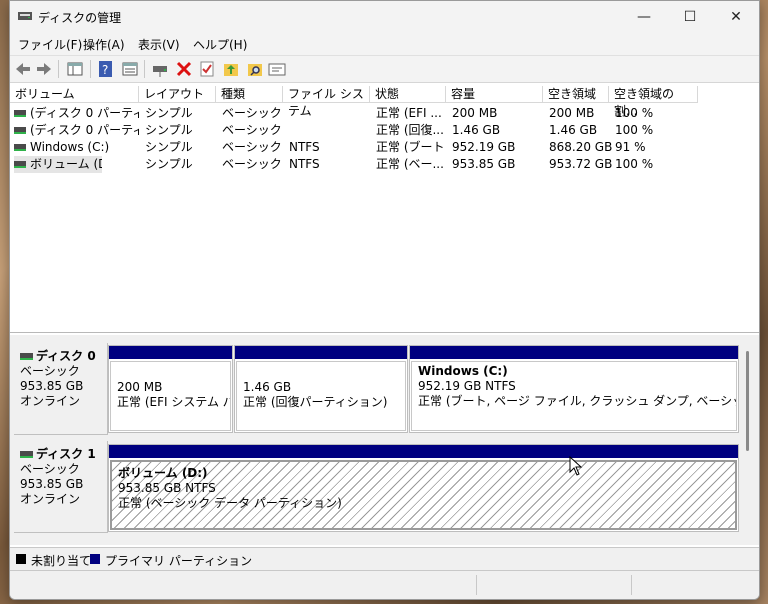 This screenshot has height=604, width=768. I want to click on column-header-capacity: 容量, so click(494, 94).